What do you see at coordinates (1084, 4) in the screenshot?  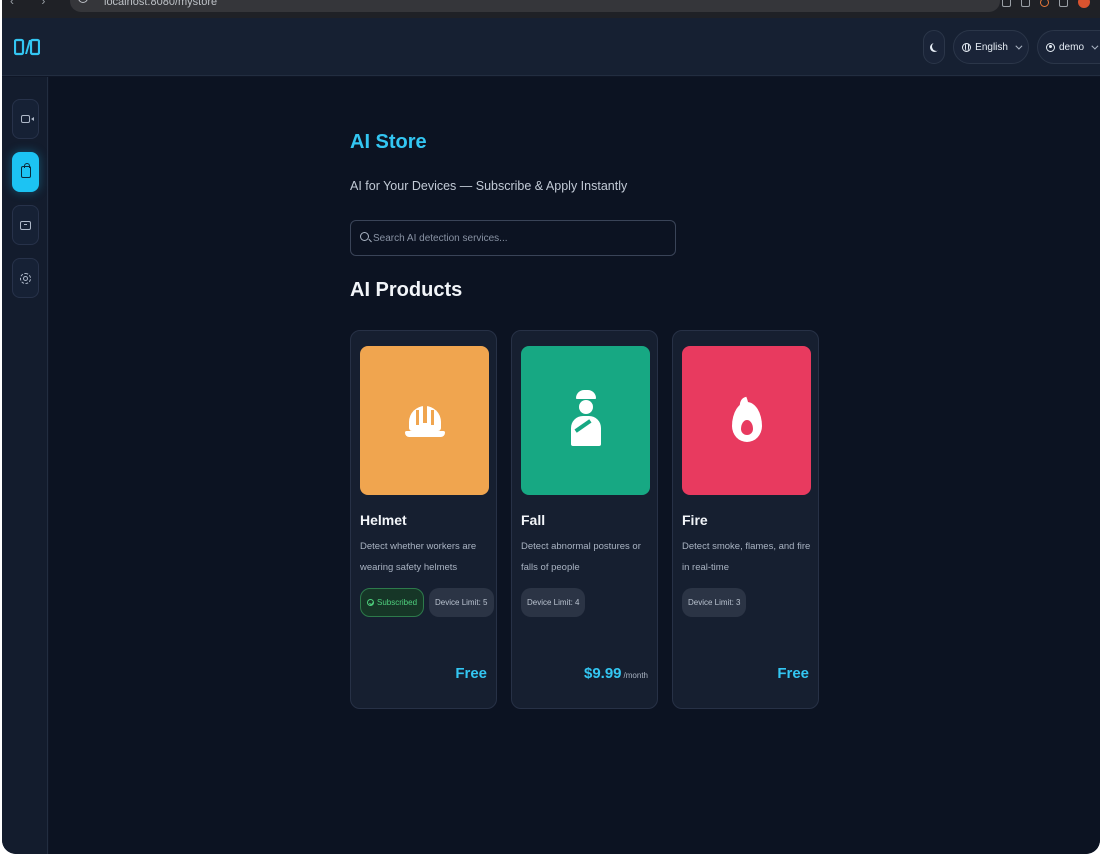 I see `profile-avatar-icon` at bounding box center [1084, 4].